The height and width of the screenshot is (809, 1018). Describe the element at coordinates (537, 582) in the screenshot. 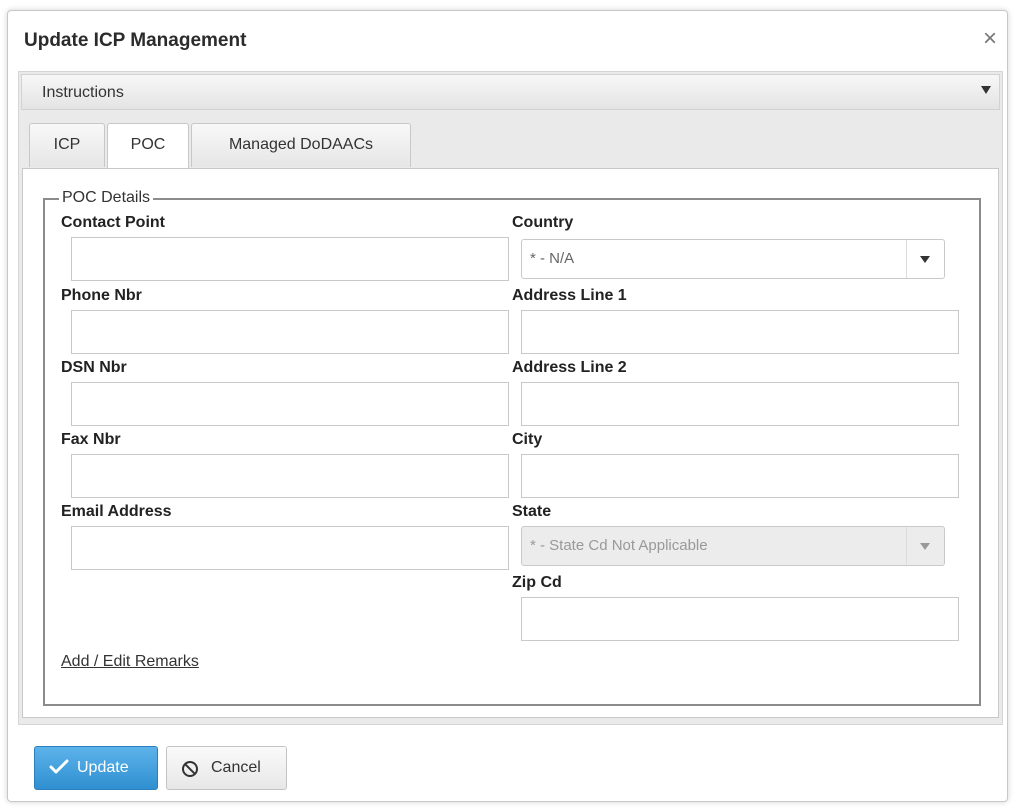

I see `zip-cd-label: Zip Cd` at that location.